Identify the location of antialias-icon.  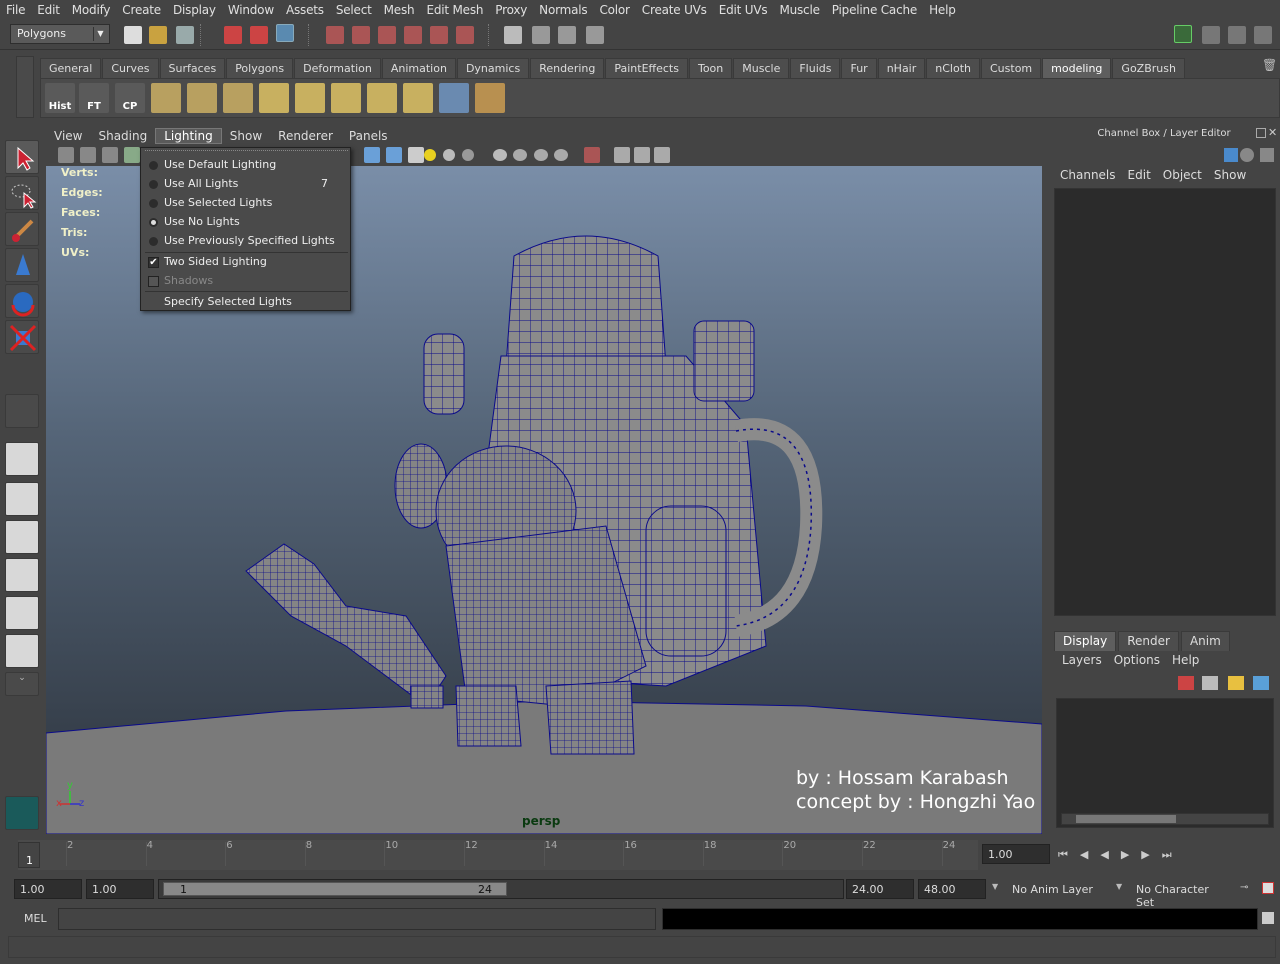
(561, 155).